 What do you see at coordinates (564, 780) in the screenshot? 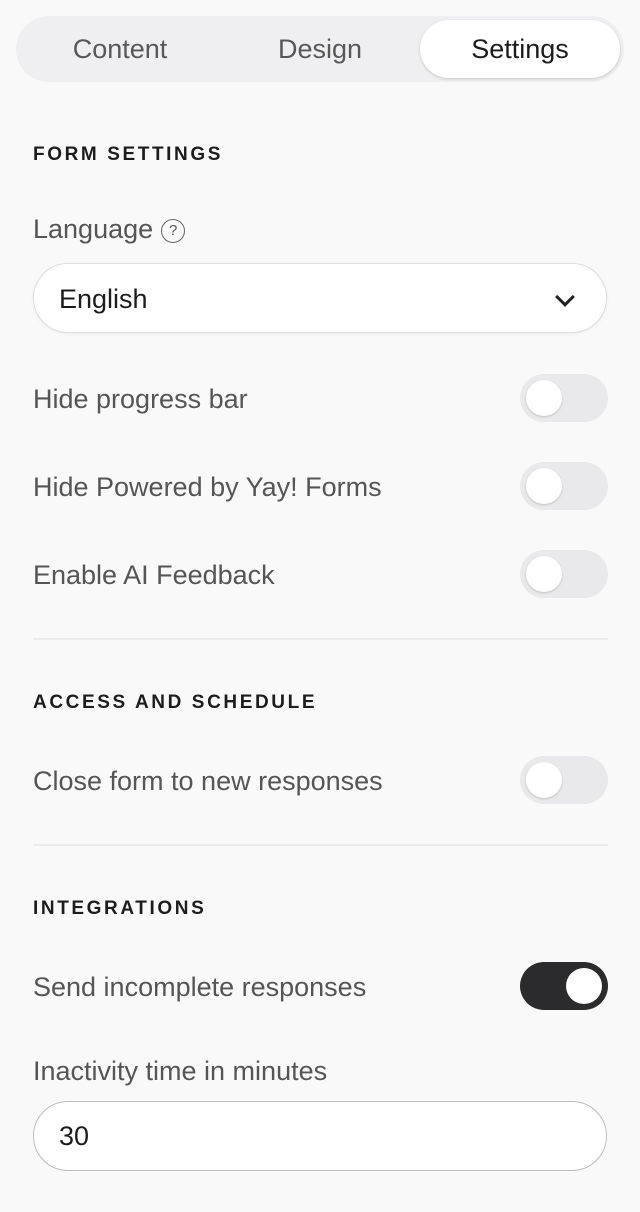
I see `close-form-toggle` at bounding box center [564, 780].